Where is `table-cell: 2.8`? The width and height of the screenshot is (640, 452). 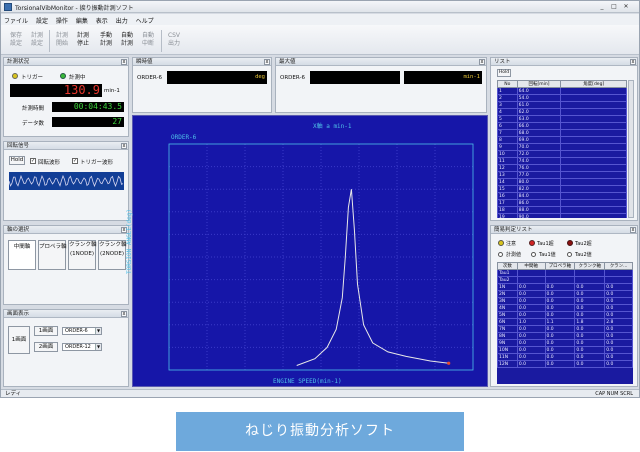 table-cell: 2.8 is located at coordinates (618, 322).